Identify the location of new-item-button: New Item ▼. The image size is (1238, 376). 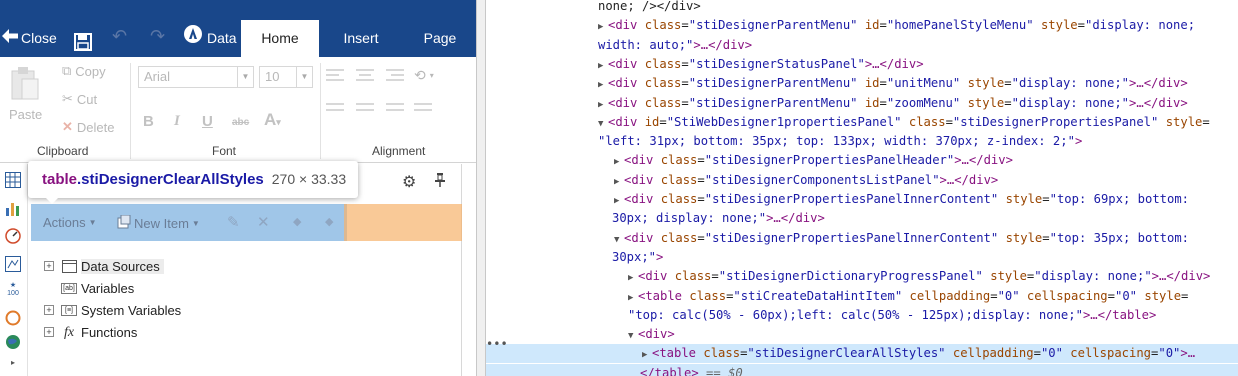
(158, 223).